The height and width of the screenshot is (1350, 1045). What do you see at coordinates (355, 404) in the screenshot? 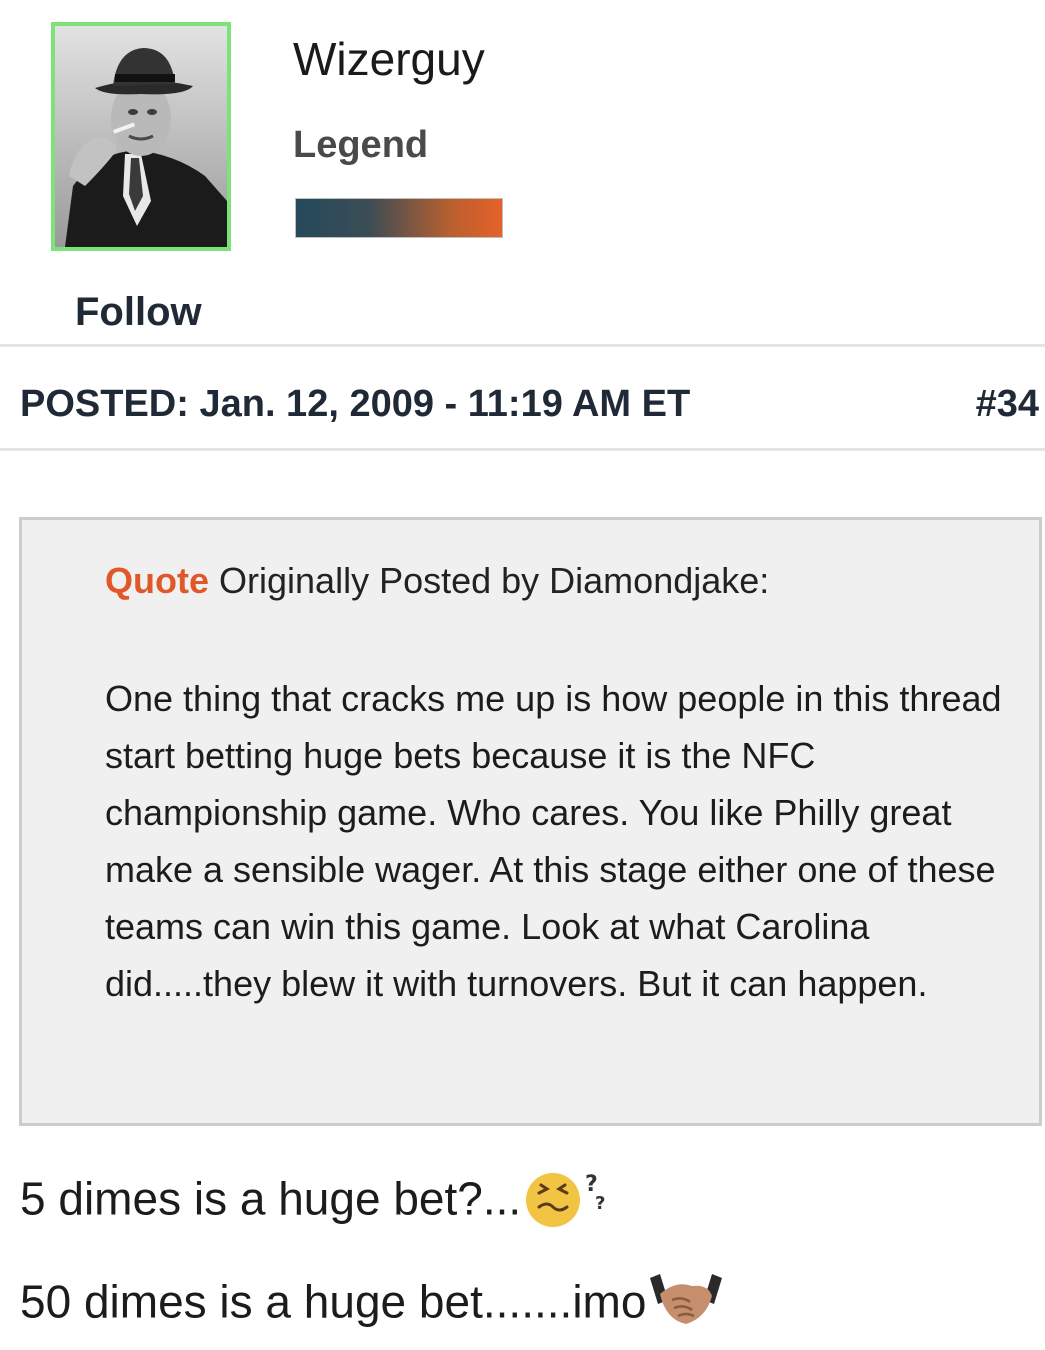
I see `post-timestamp: POSTED: Jan. 12, 2009 - 11:19 AM ET` at bounding box center [355, 404].